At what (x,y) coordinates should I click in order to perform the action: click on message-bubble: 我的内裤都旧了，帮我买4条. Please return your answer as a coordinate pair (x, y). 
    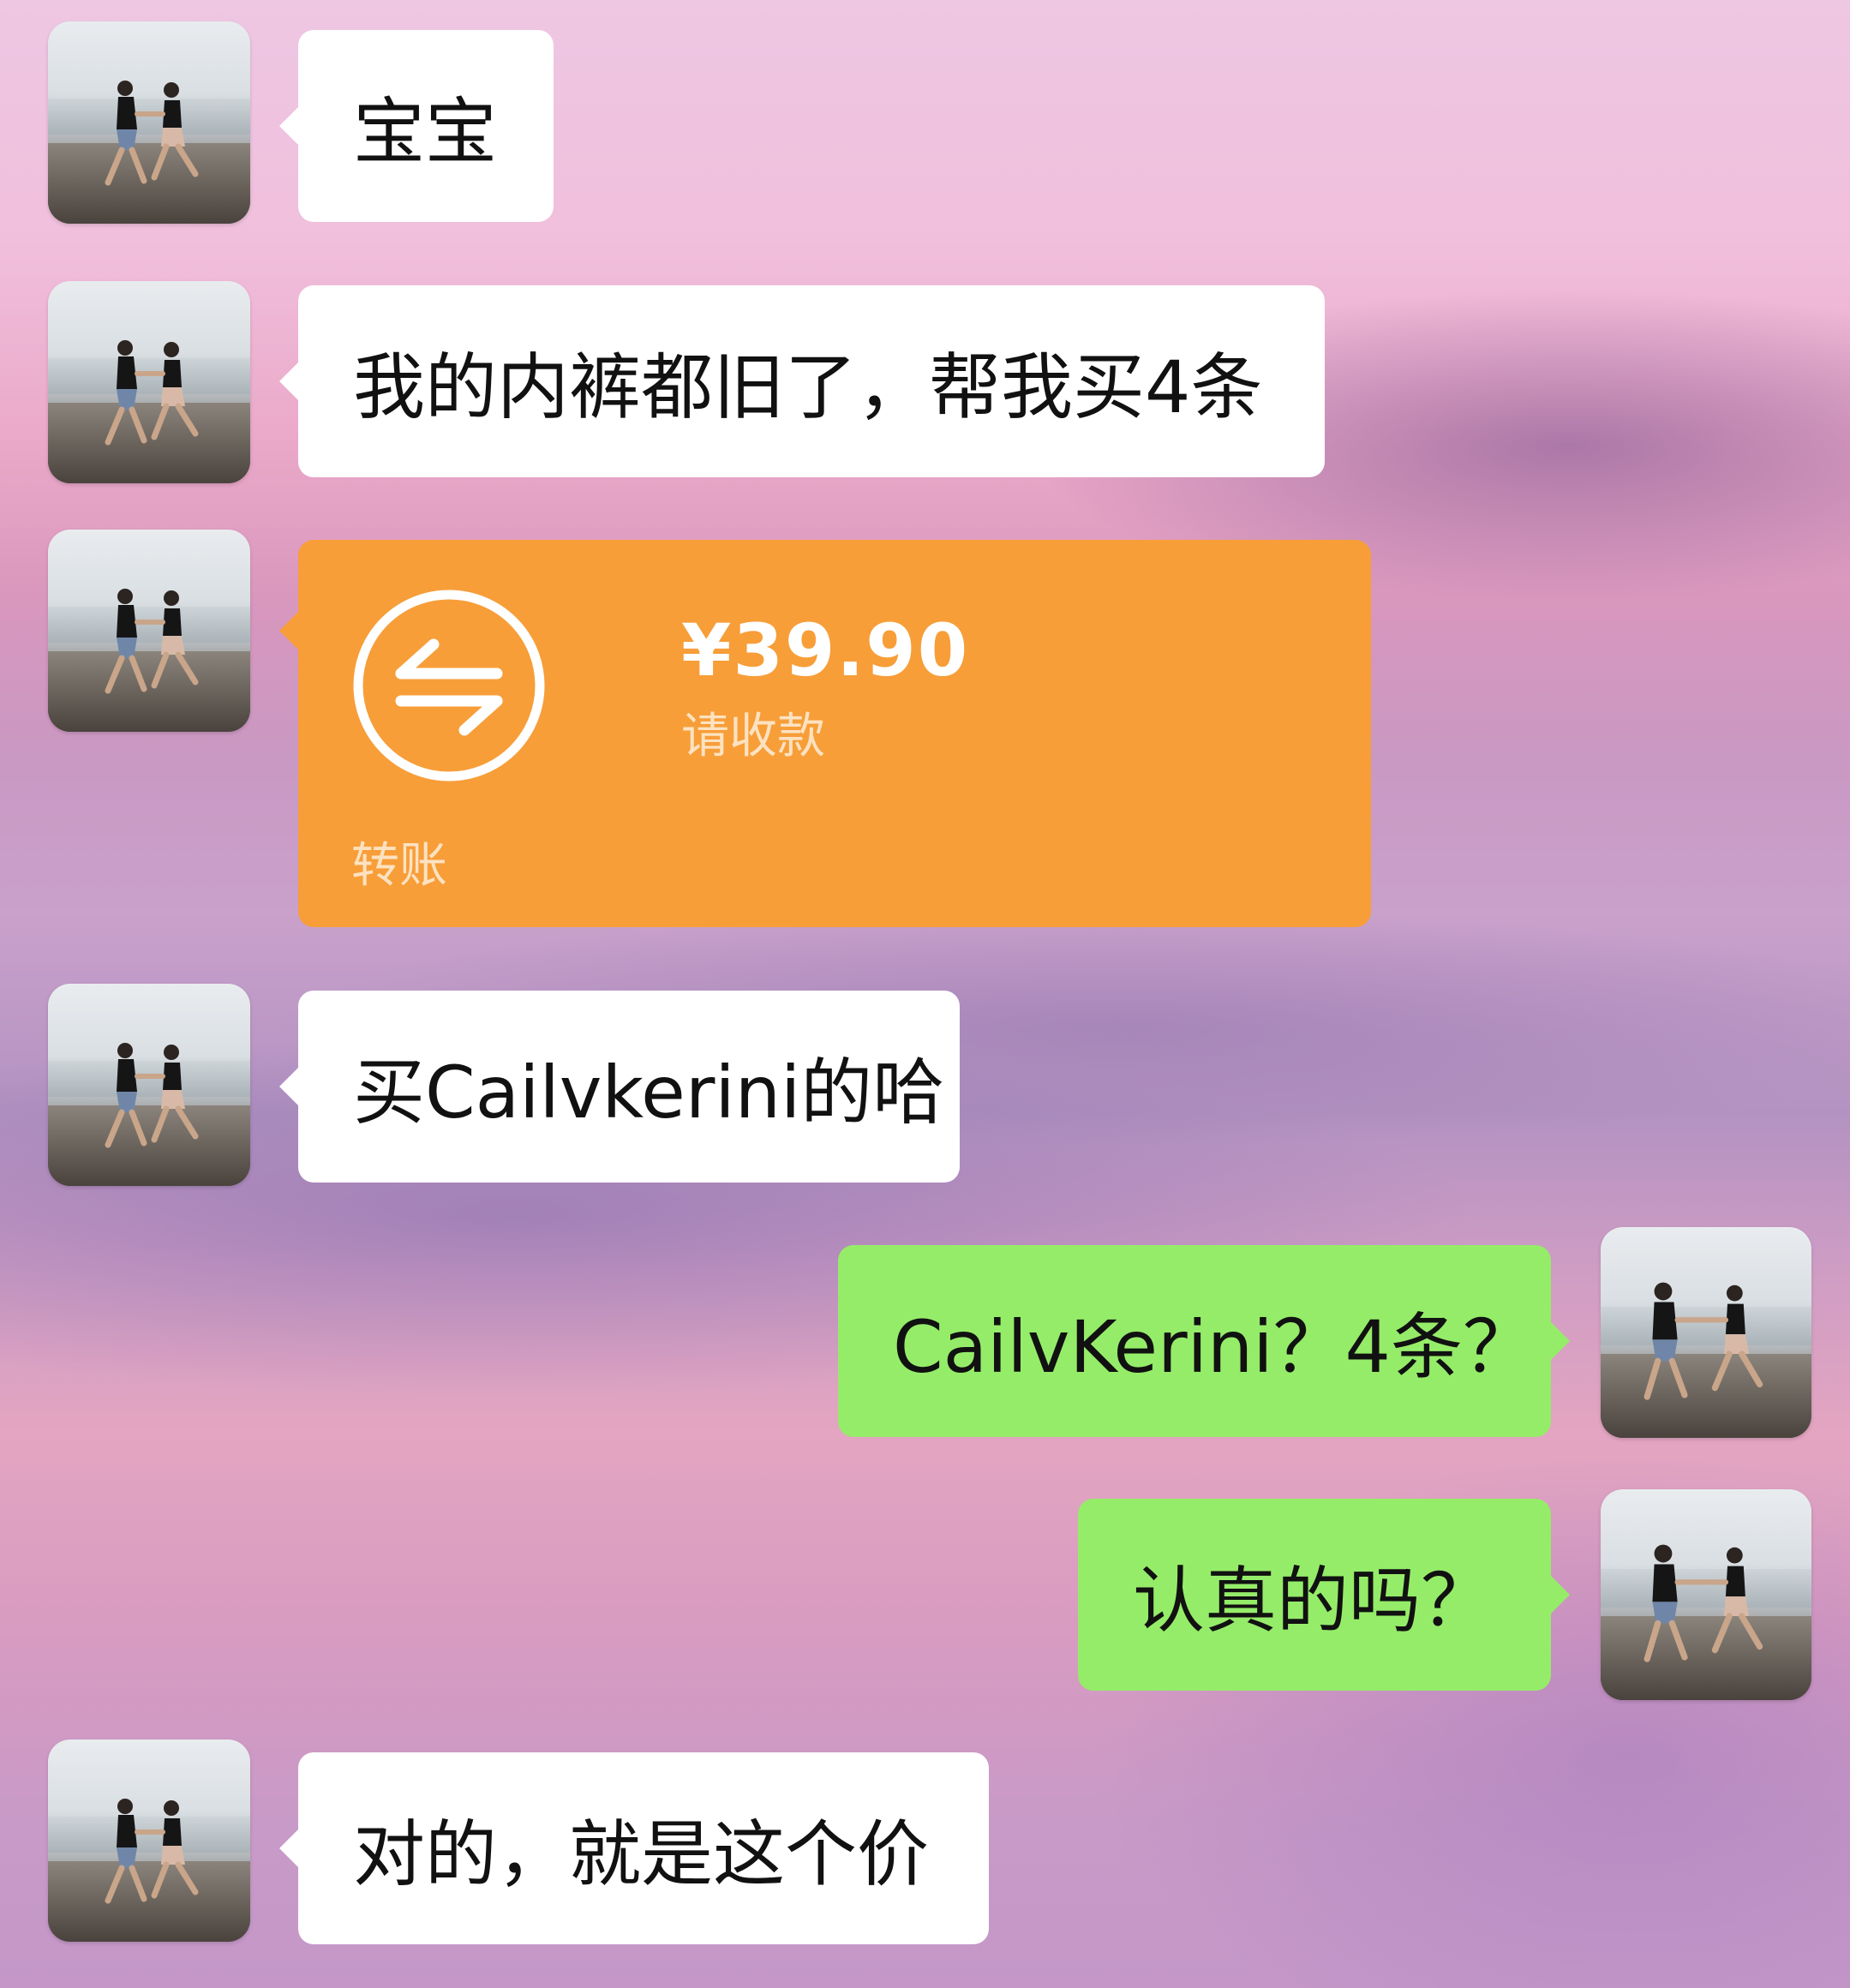
    Looking at the image, I should click on (802, 381).